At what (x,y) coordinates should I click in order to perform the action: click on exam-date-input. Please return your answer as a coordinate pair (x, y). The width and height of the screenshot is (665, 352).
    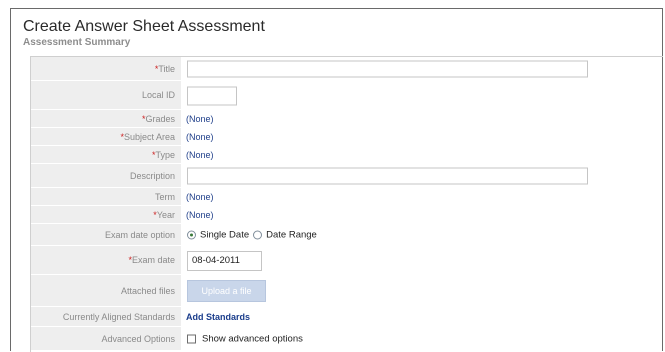
    Looking at the image, I should click on (224, 260).